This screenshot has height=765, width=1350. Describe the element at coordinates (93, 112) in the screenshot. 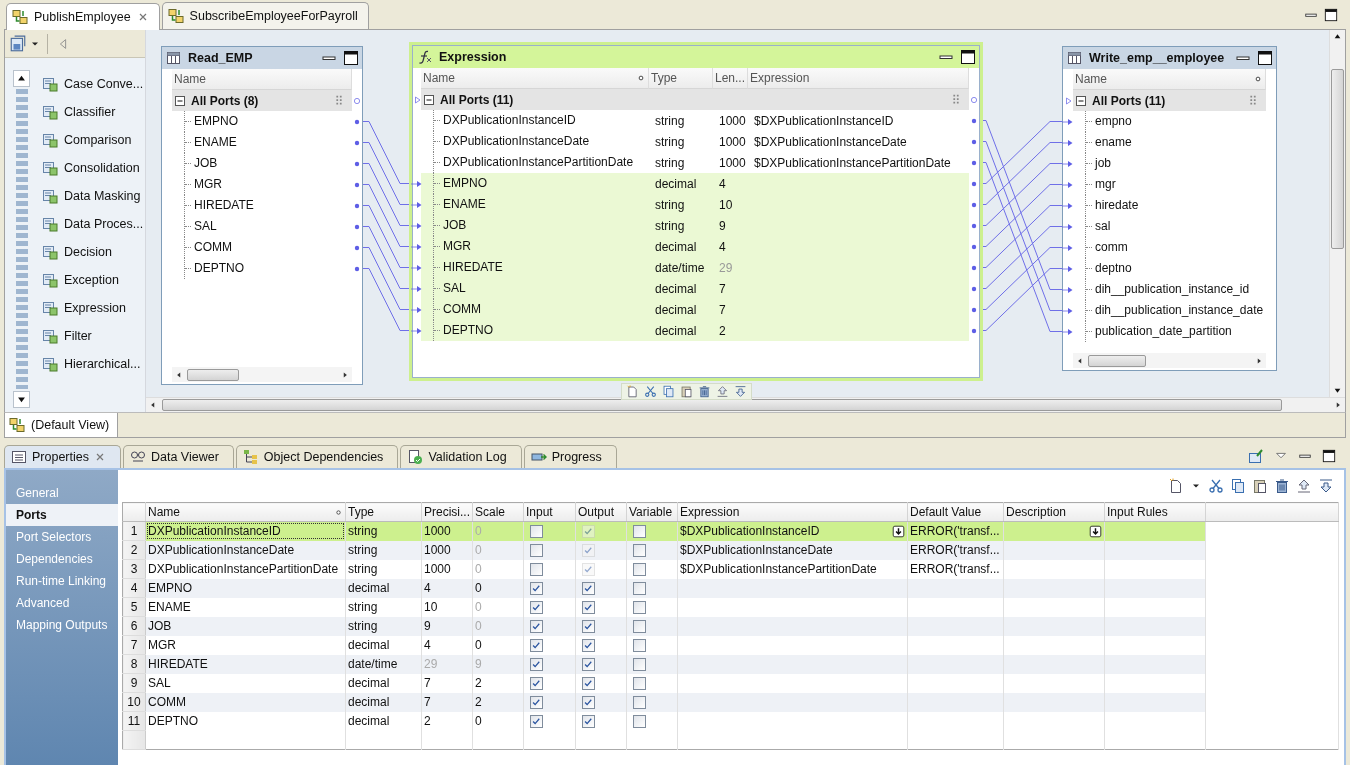

I see `palette-item: Classifier` at that location.